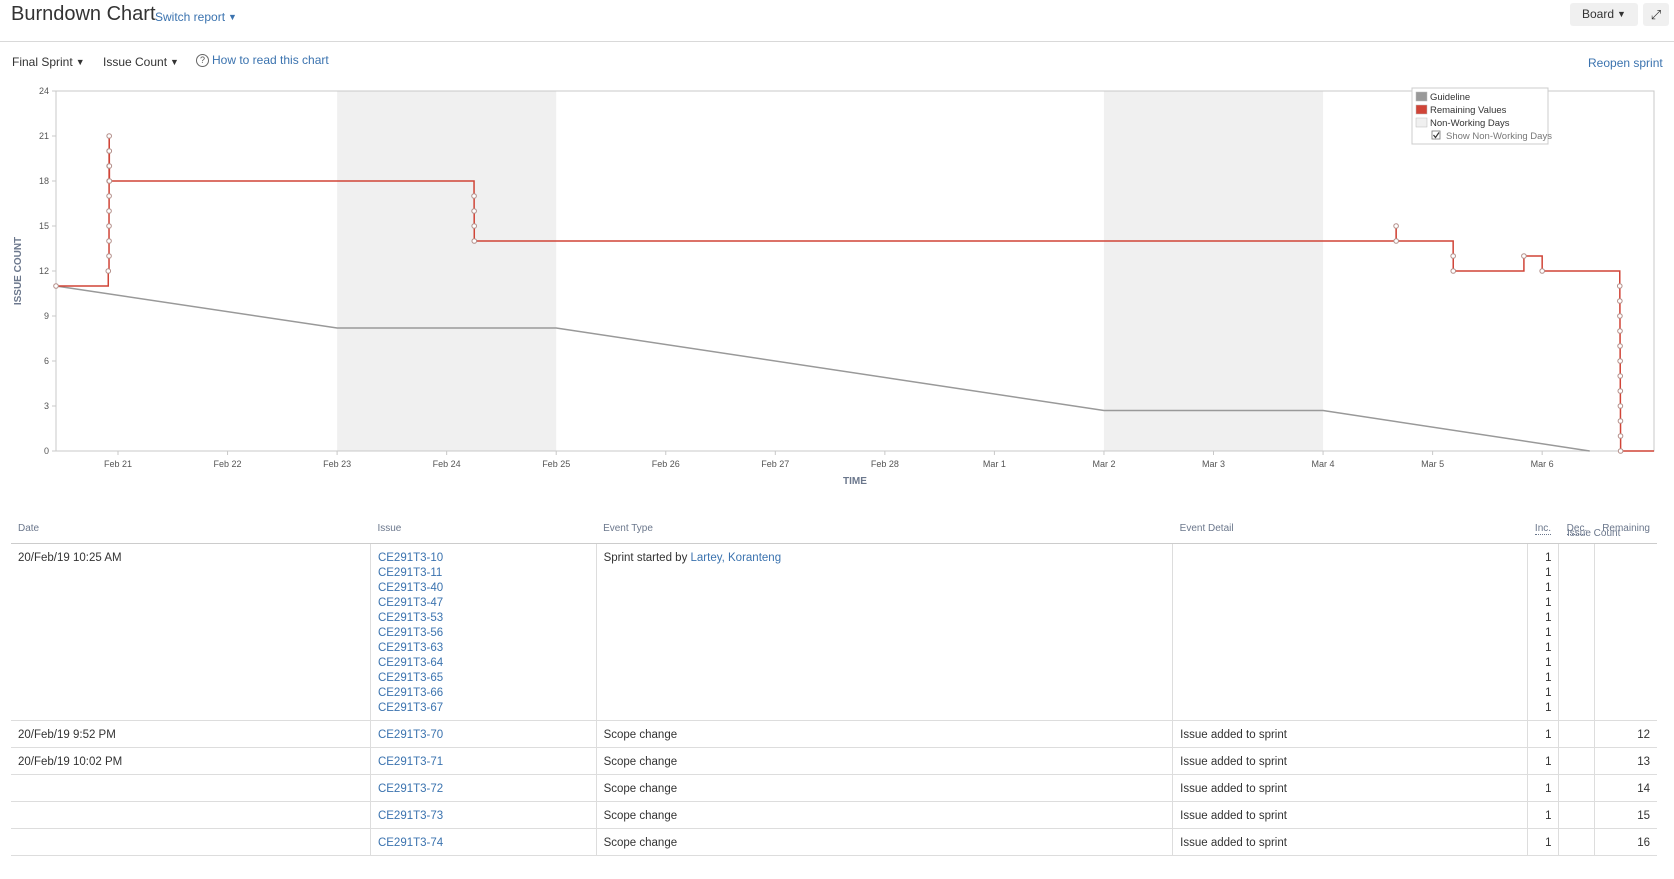 Image resolution: width=1674 pixels, height=879 pixels. What do you see at coordinates (191, 842) in the screenshot?
I see `cell-date` at bounding box center [191, 842].